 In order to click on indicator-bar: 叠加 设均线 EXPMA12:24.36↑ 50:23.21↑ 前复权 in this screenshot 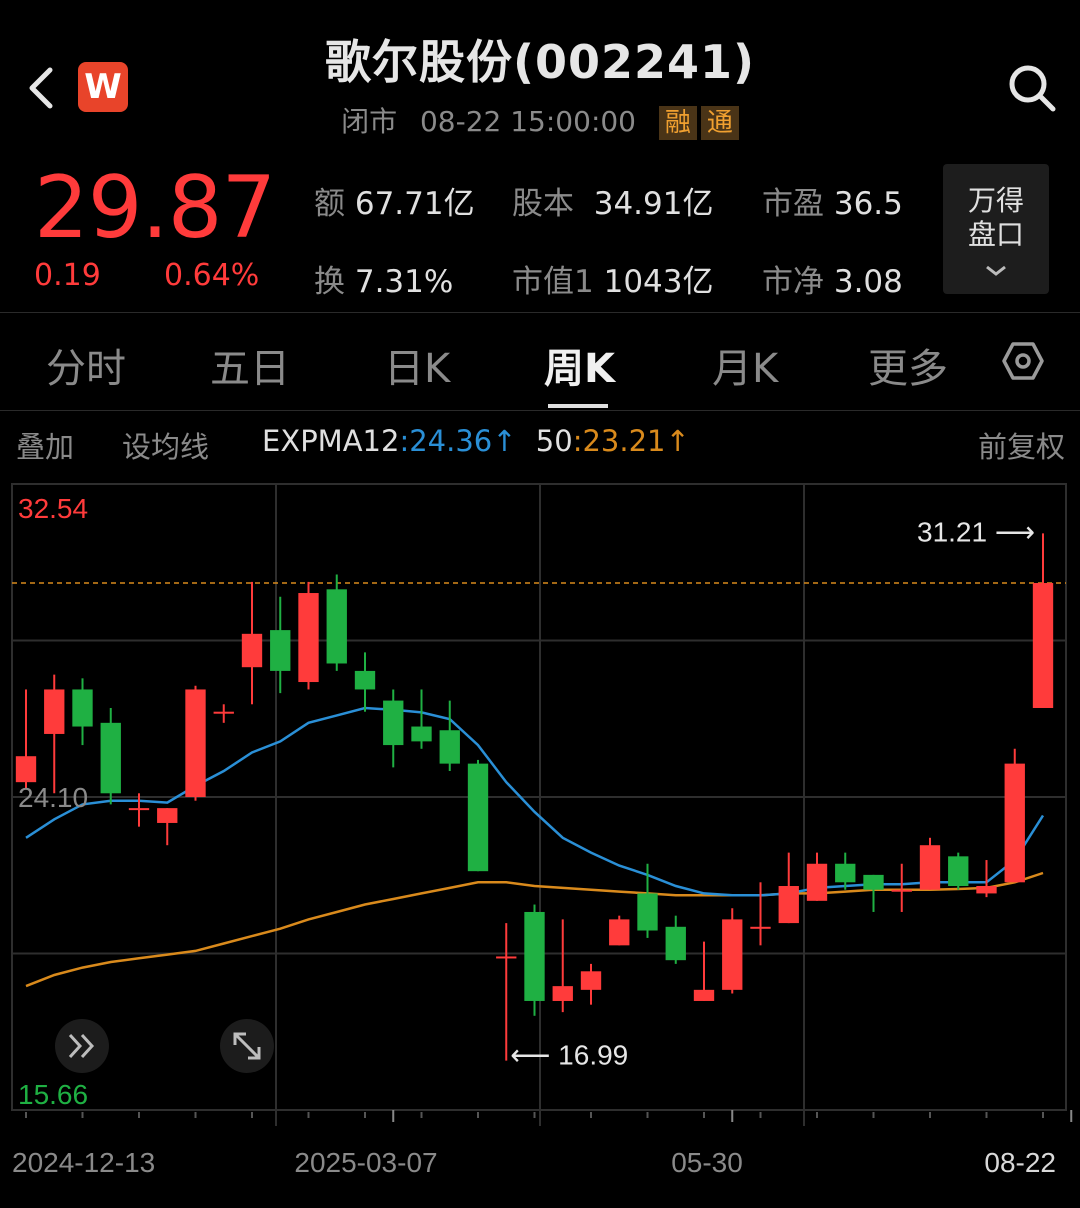, I will do `click(540, 446)`.